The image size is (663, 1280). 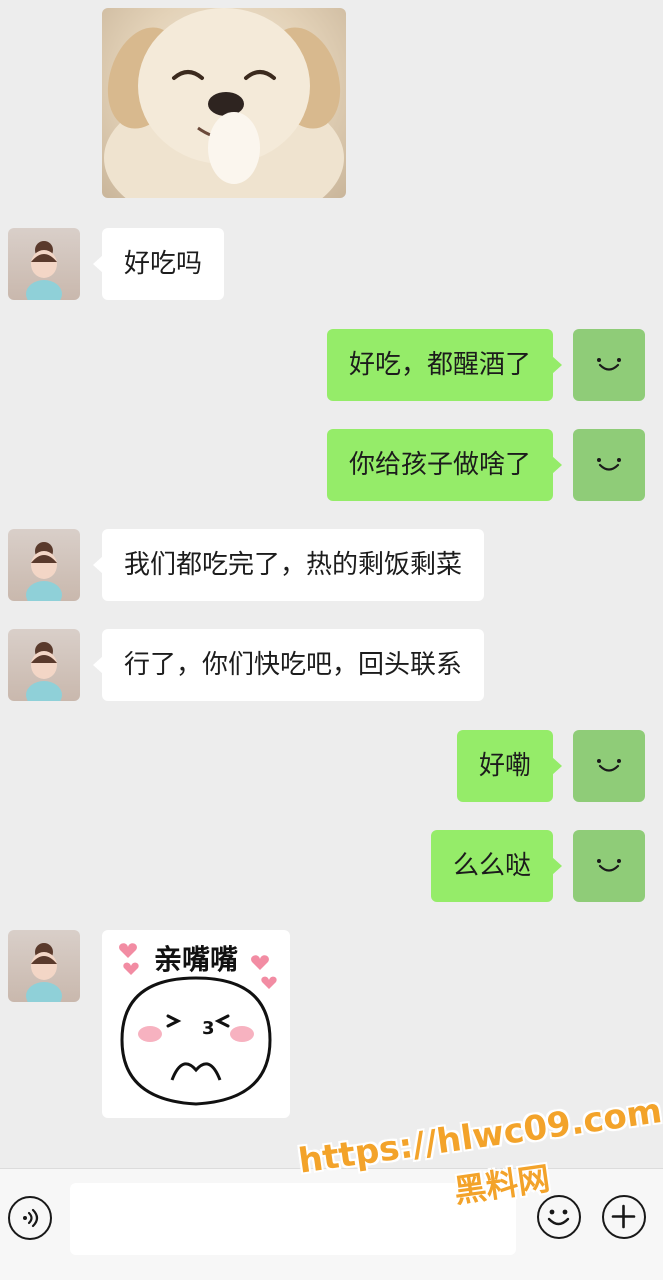 What do you see at coordinates (496, 866) in the screenshot?
I see `sent-message-bubble: 么么哒` at bounding box center [496, 866].